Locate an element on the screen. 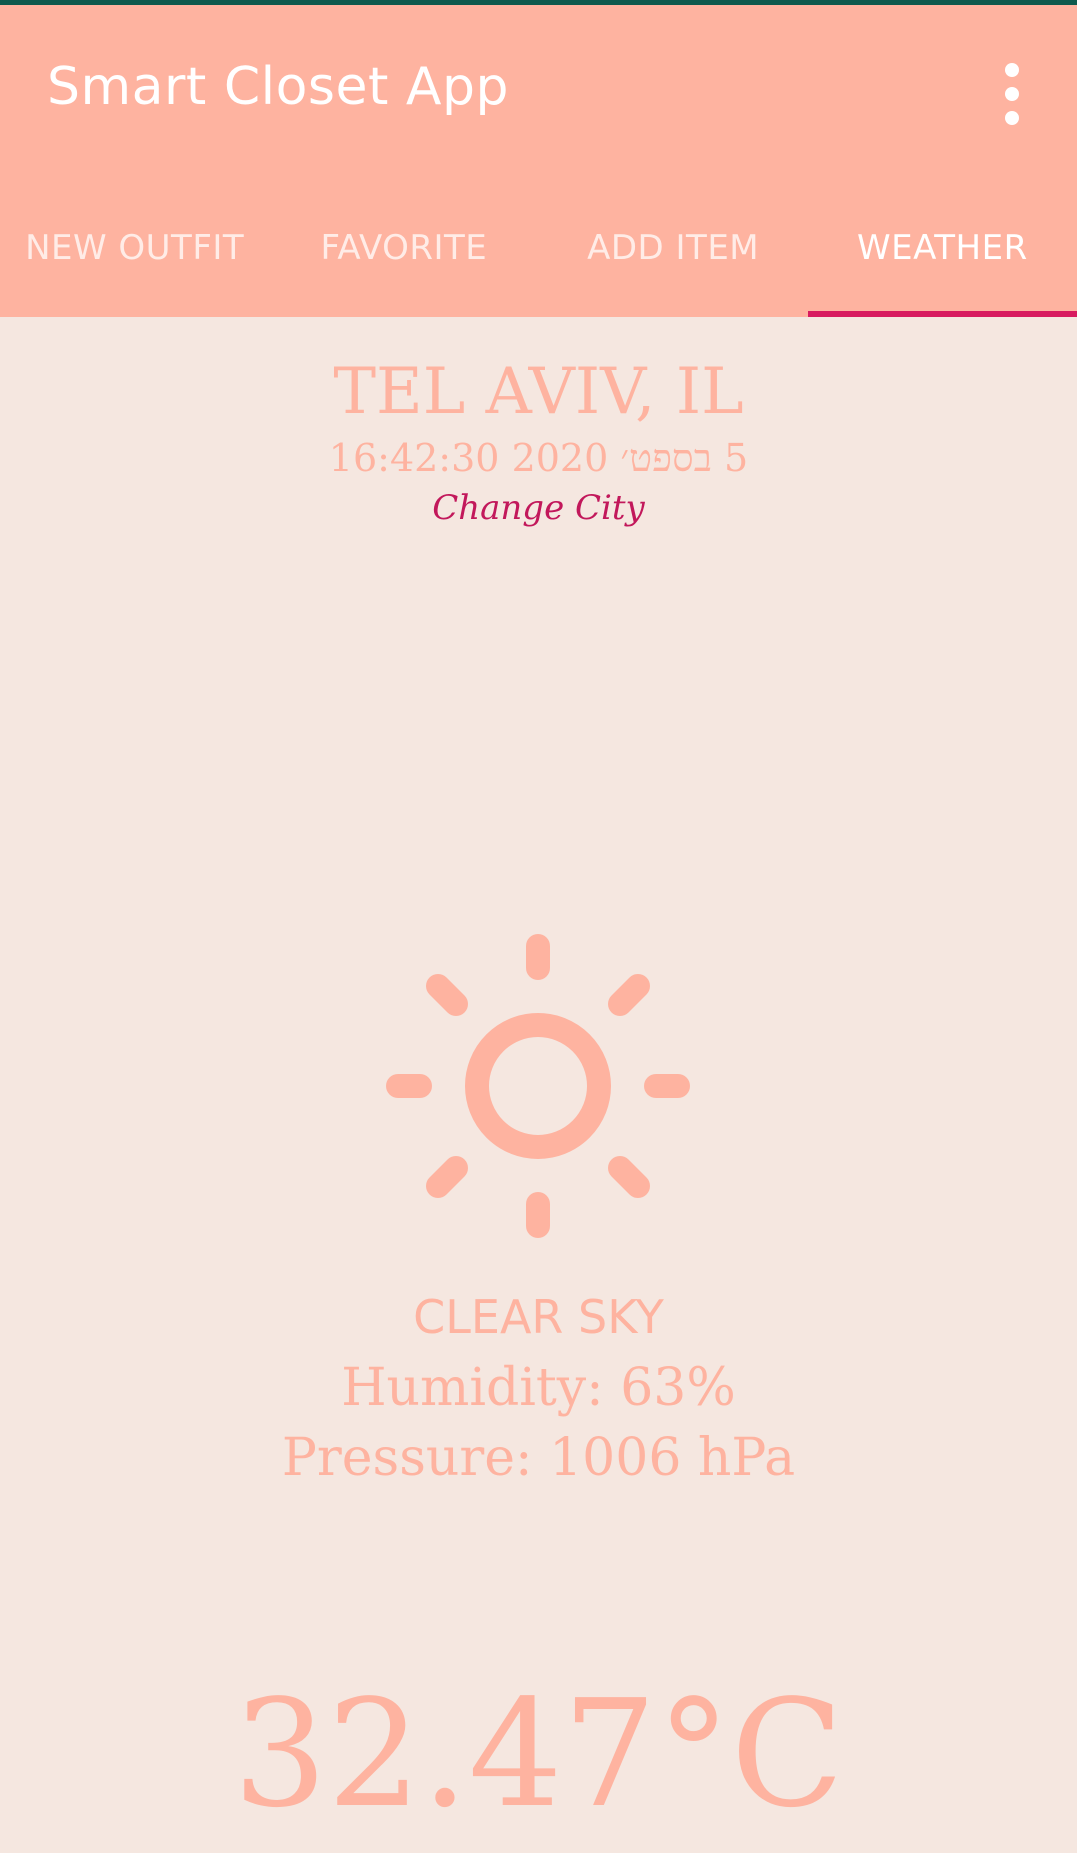  city-name: TEL AVIV, IL is located at coordinates (538, 392).